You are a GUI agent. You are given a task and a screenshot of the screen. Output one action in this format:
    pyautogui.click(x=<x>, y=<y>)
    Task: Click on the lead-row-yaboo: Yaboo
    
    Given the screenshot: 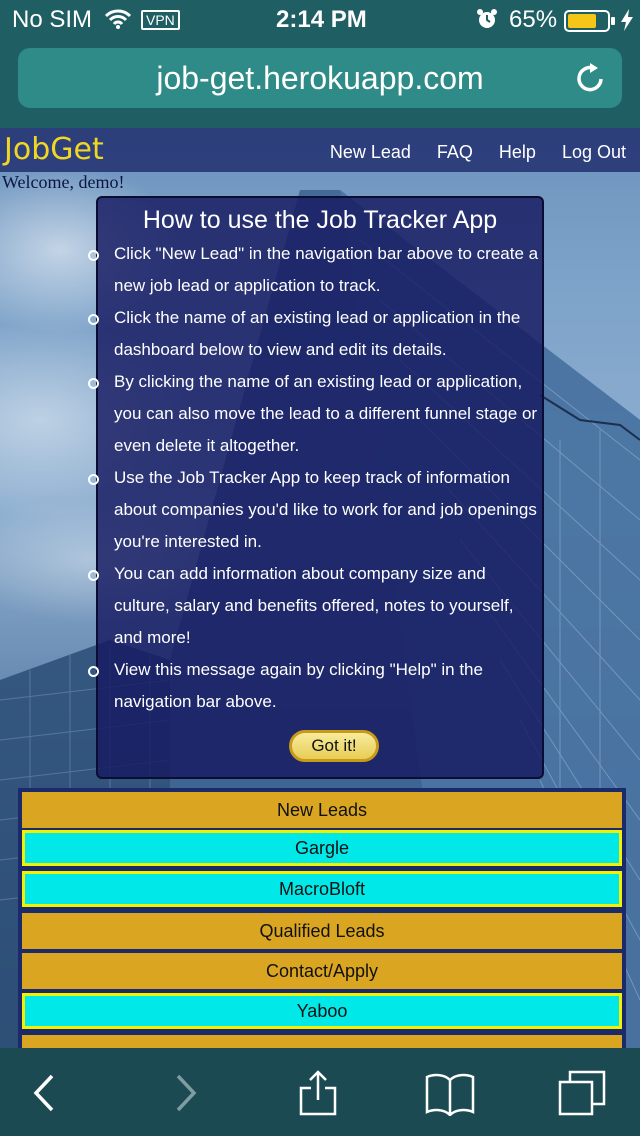 What is the action you would take?
    pyautogui.click(x=322, y=1011)
    